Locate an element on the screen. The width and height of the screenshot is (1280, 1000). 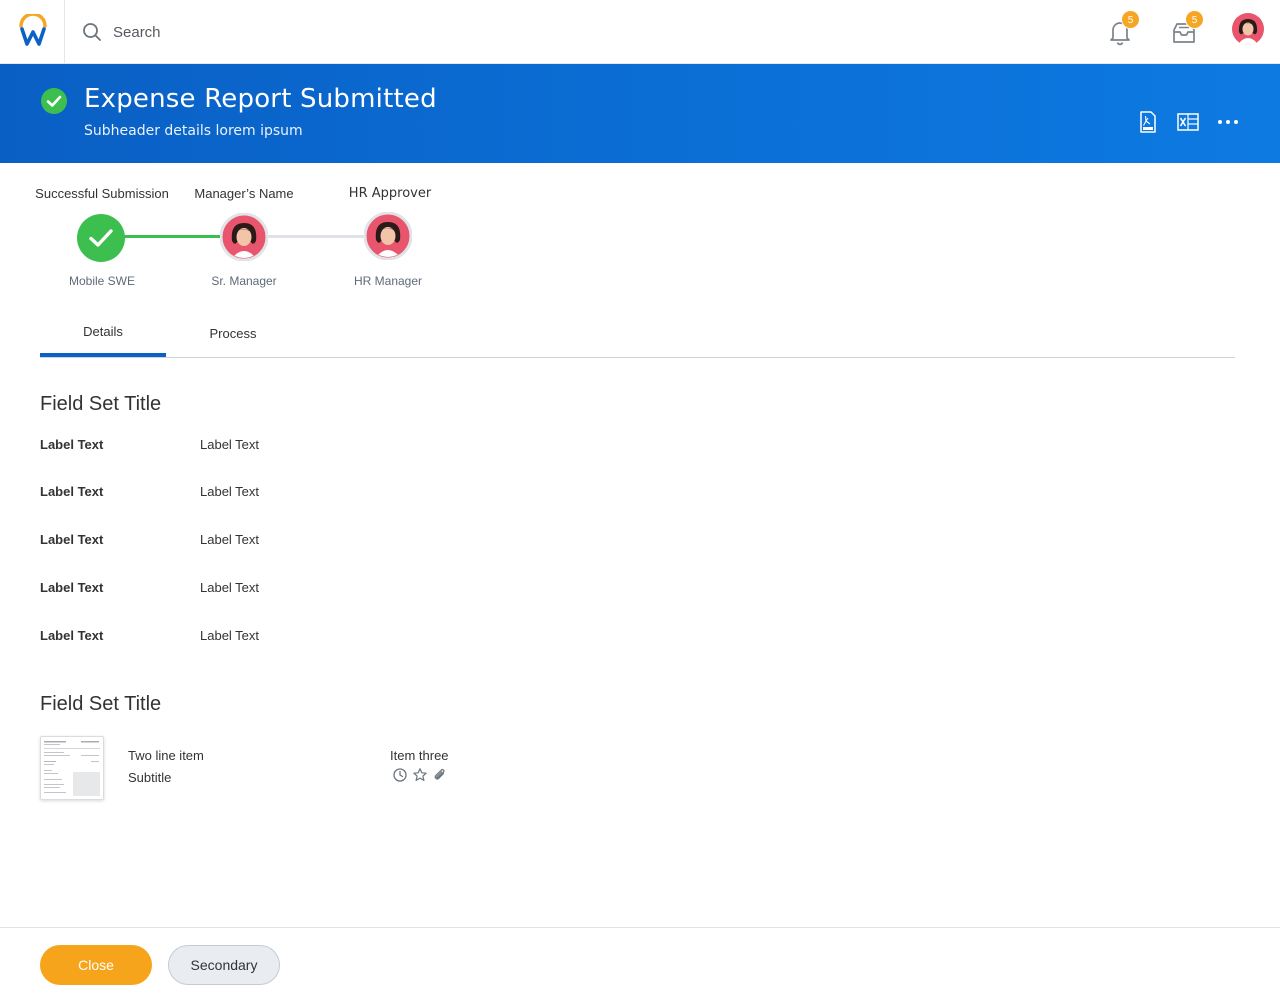
avatar-icon is located at coordinates (1248, 29).